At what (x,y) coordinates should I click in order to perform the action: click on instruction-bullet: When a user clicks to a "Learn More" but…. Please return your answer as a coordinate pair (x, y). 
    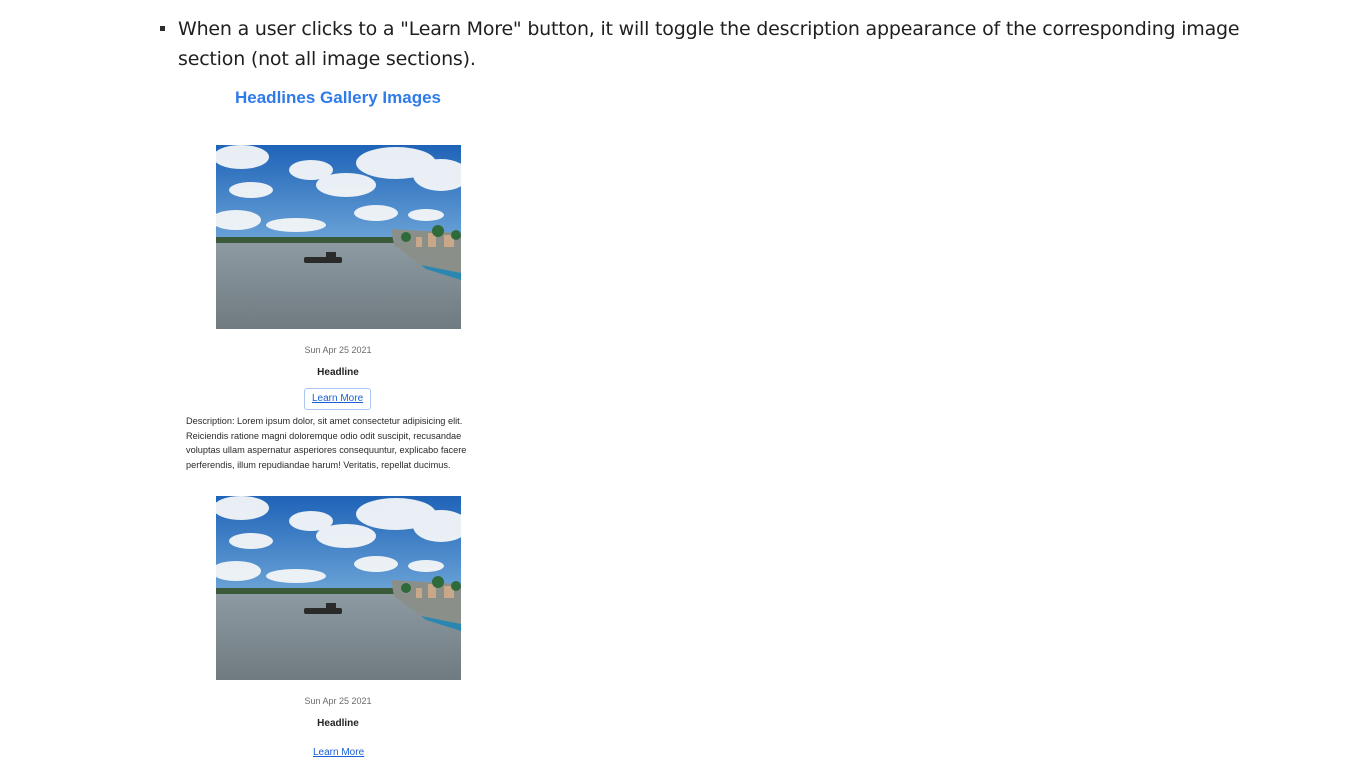
    Looking at the image, I should click on (710, 44).